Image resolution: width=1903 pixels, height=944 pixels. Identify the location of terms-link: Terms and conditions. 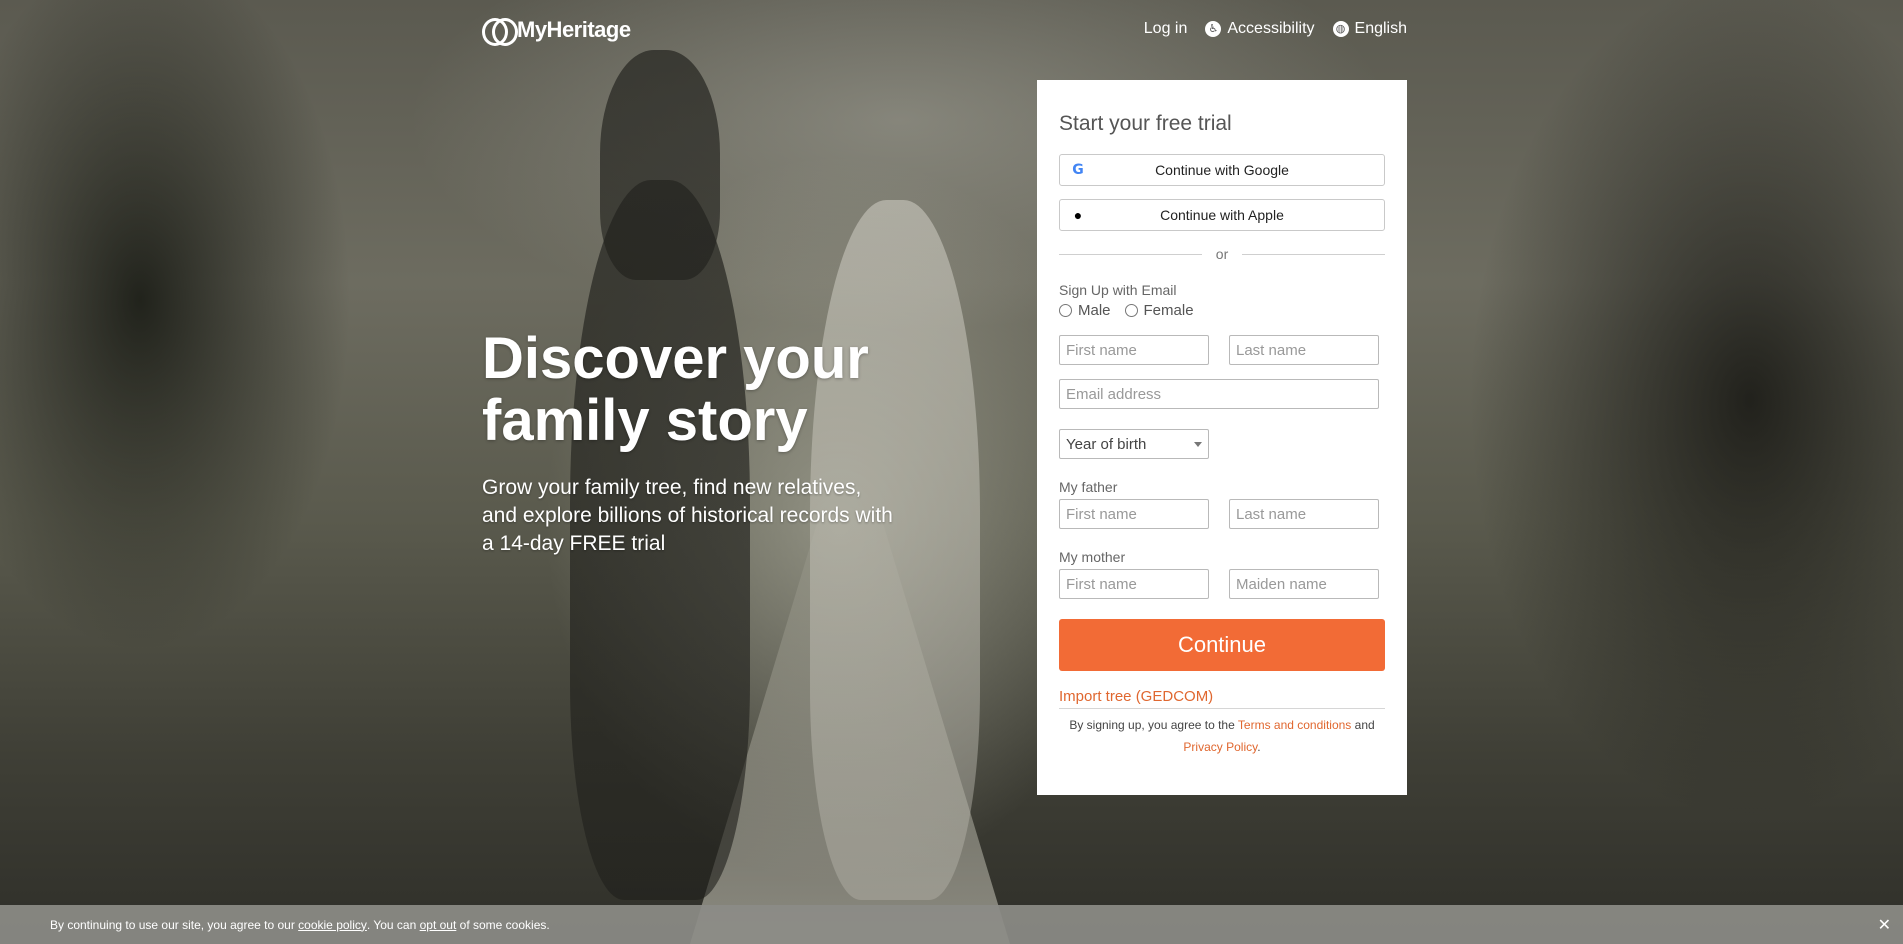
(1294, 725).